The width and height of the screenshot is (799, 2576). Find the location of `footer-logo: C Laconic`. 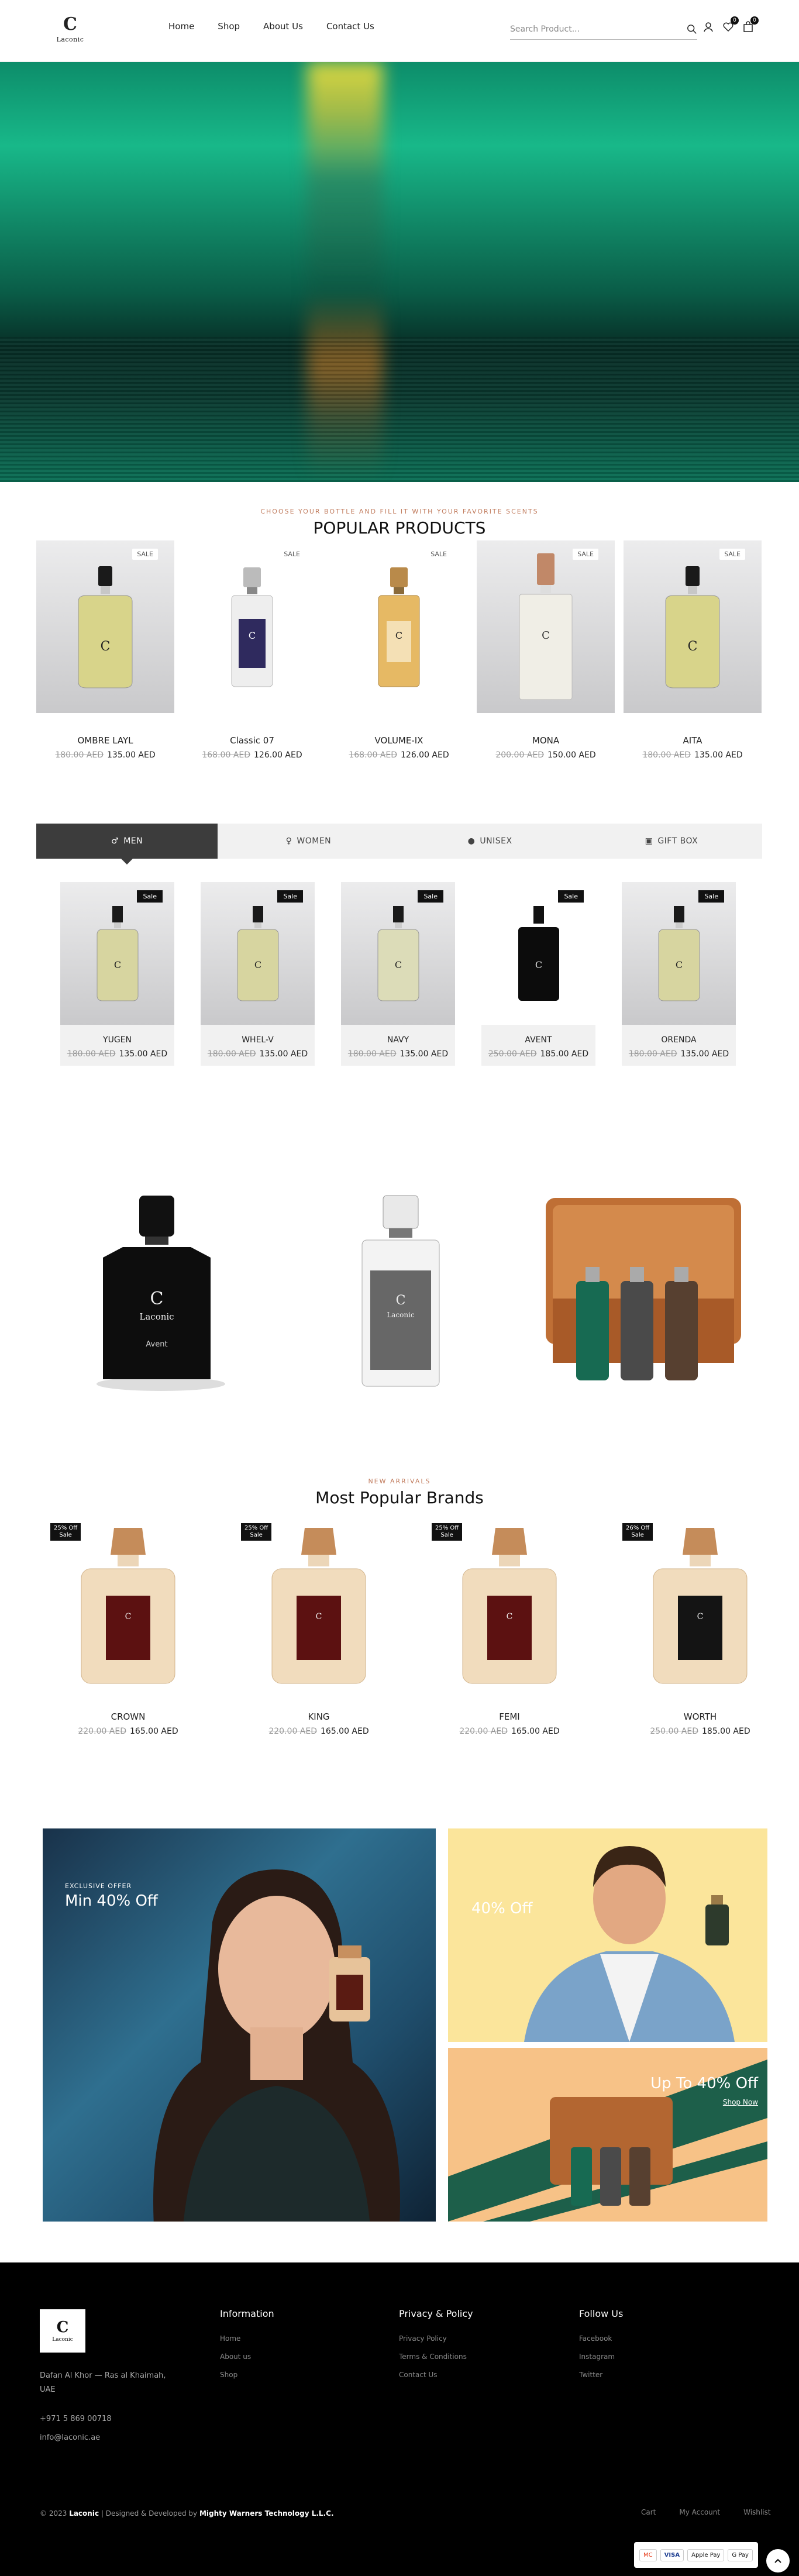

footer-logo: C Laconic is located at coordinates (62, 2331).